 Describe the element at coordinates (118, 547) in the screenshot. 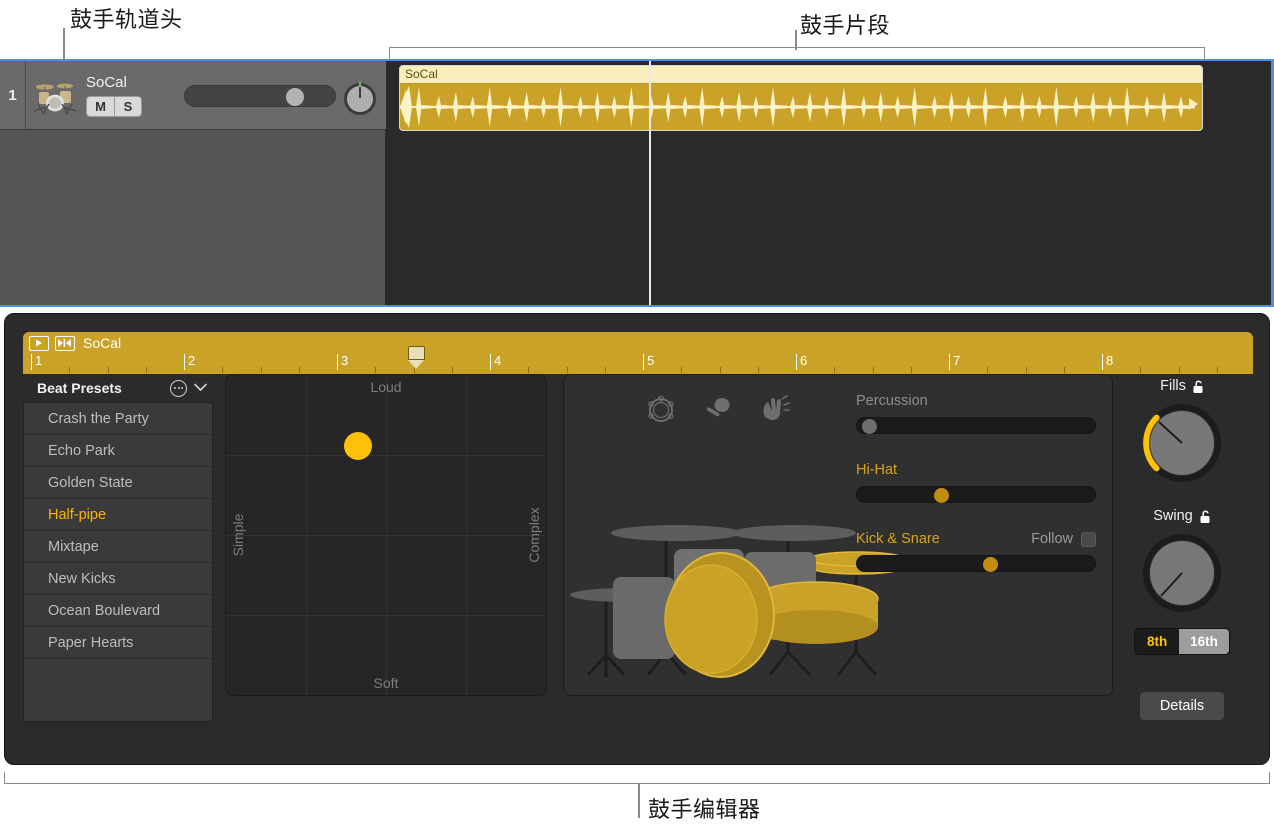

I see `preset-item: Mixtape` at that location.